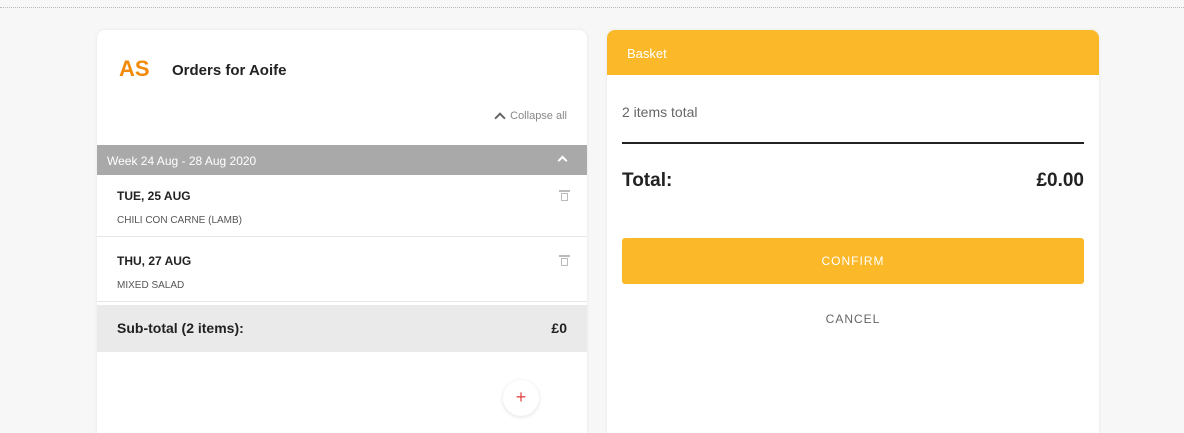 The height and width of the screenshot is (433, 1184). What do you see at coordinates (660, 112) in the screenshot?
I see `items-total: 2 items total` at bounding box center [660, 112].